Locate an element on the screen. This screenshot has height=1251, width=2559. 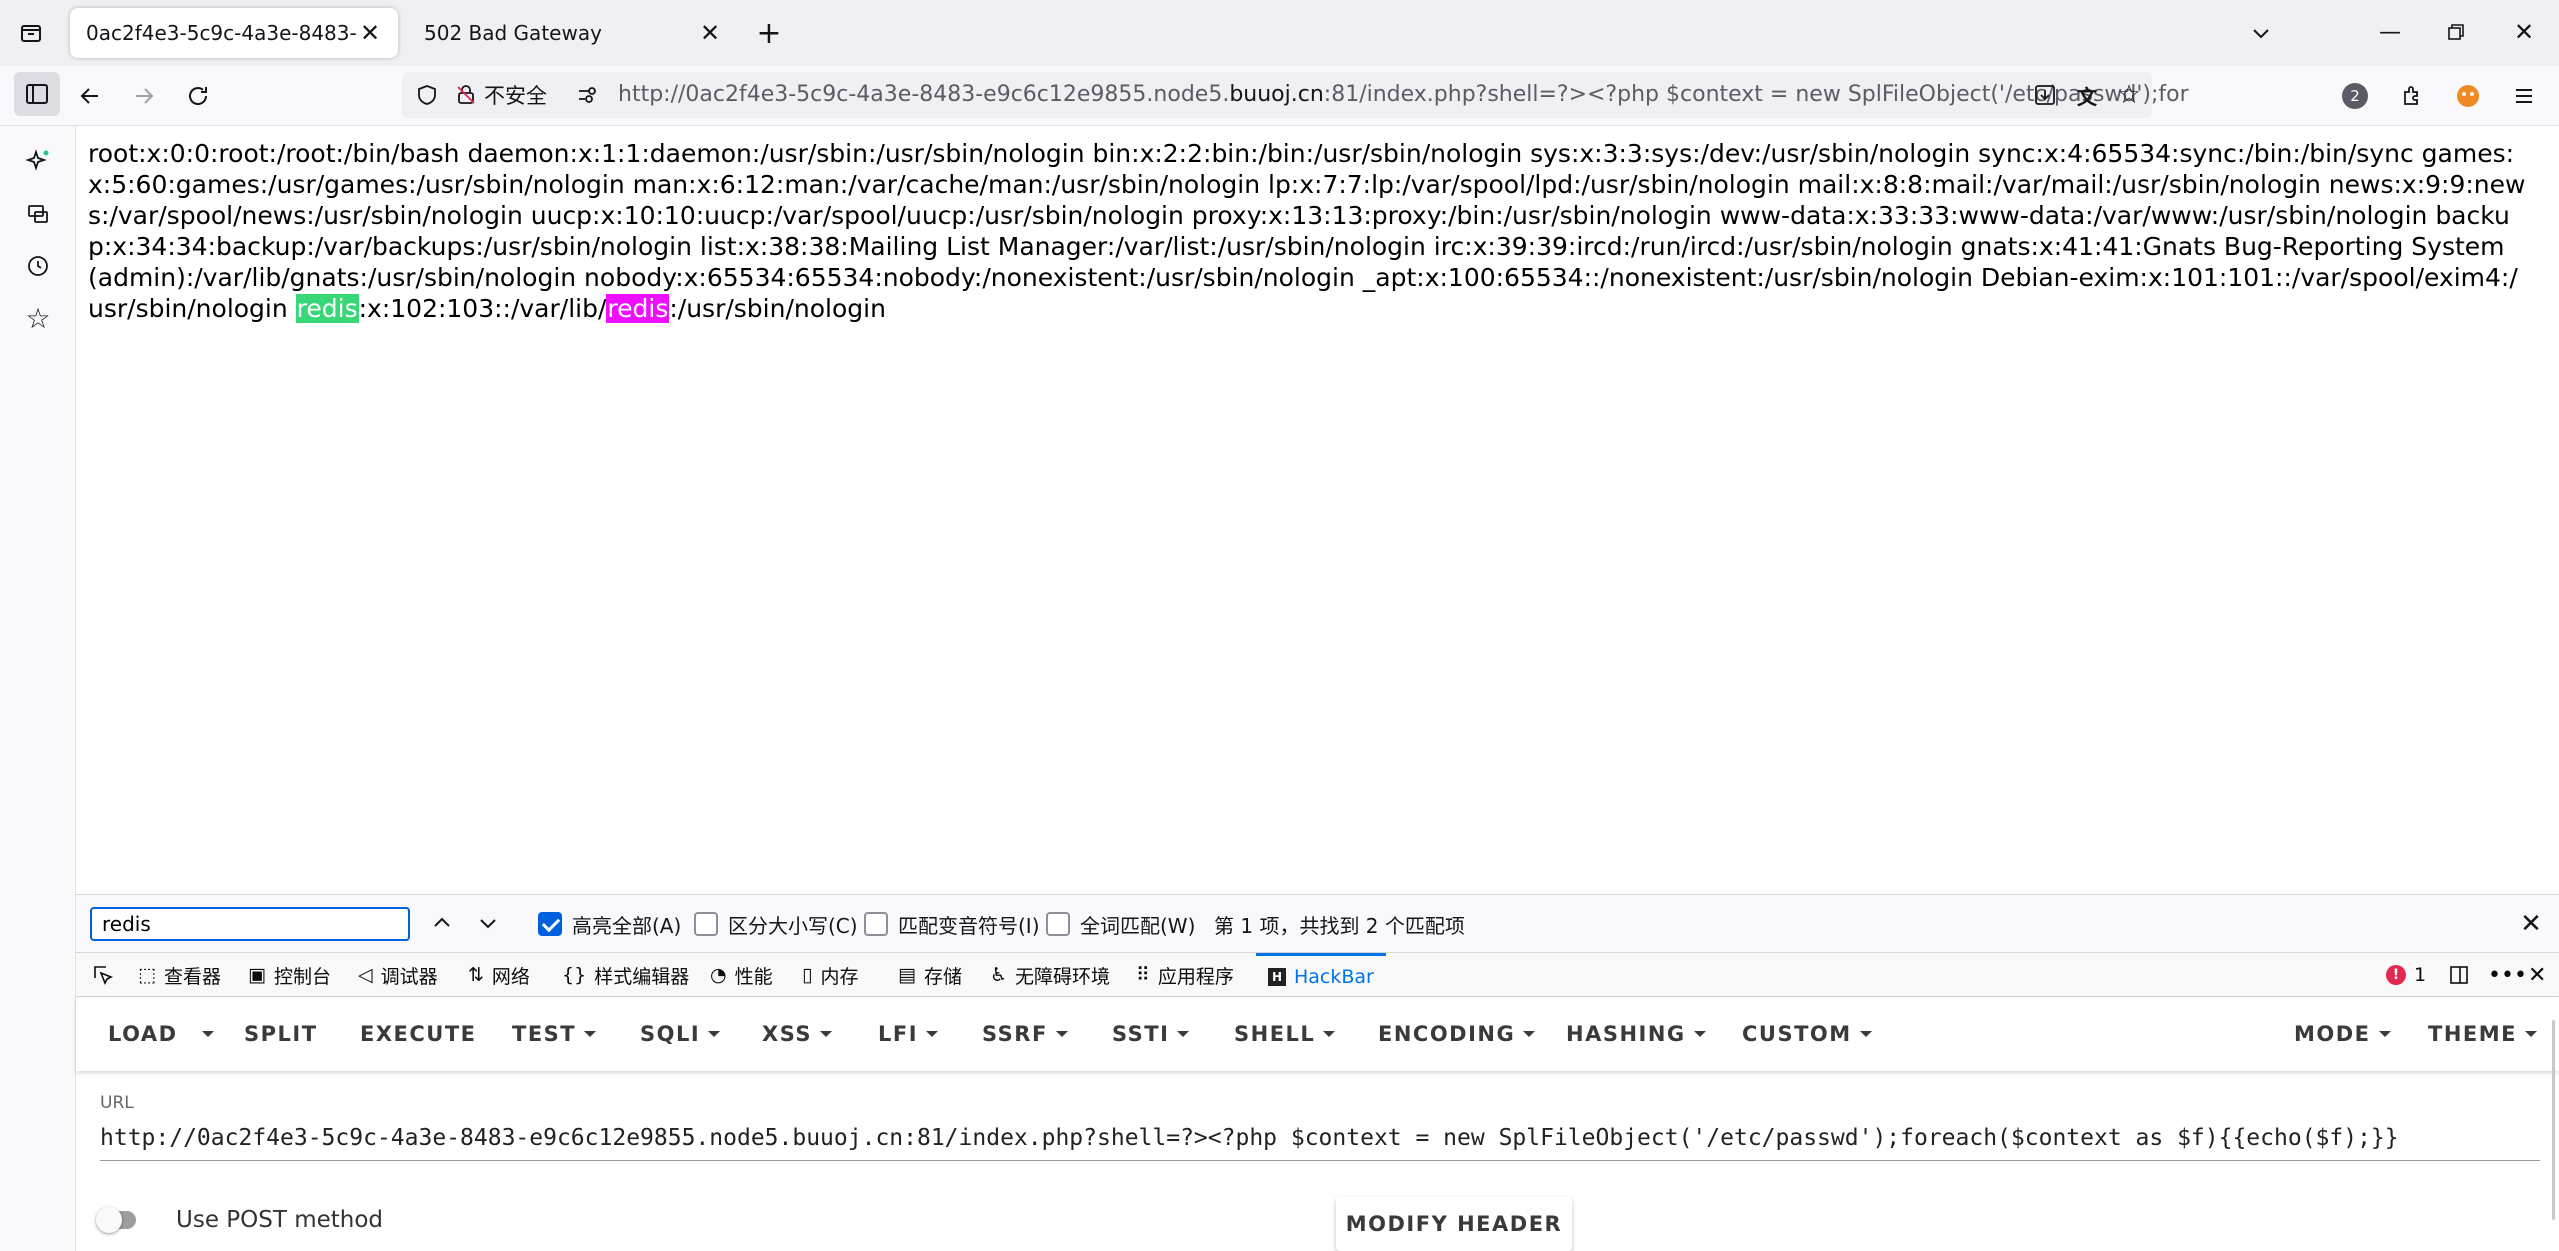
highlight-all-option: 高亮全部(A) is located at coordinates (609, 924).